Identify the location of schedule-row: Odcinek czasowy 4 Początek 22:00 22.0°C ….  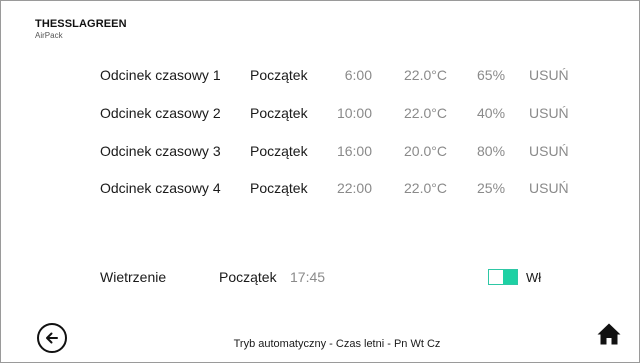
(320, 190).